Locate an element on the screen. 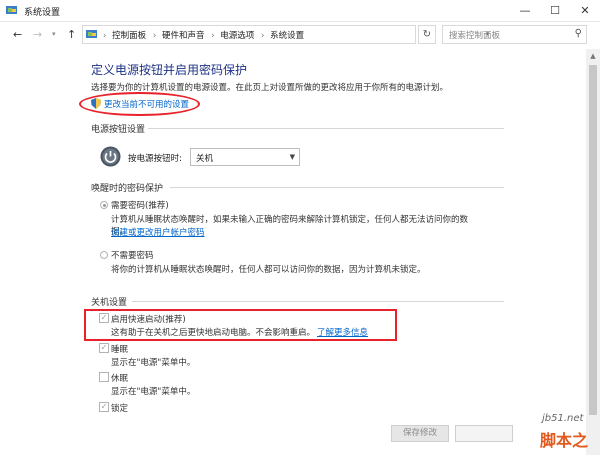  address-bar: › 控制面板 › 硬件和声音 › 电源选项 › 系统设置 ▾ is located at coordinates (286, 34).